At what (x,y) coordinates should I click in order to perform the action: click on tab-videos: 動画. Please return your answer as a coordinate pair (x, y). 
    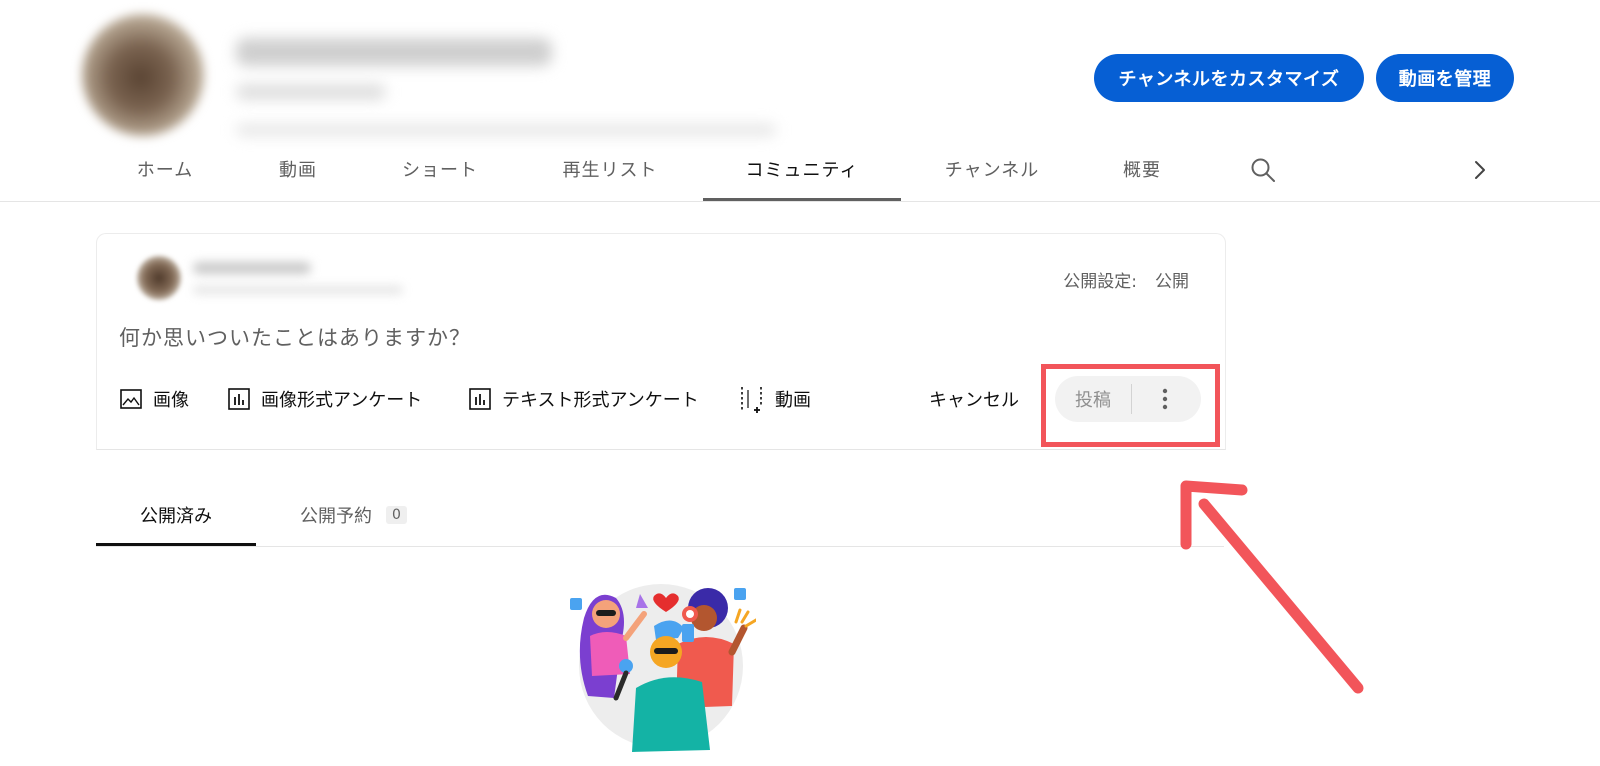
    Looking at the image, I should click on (298, 169).